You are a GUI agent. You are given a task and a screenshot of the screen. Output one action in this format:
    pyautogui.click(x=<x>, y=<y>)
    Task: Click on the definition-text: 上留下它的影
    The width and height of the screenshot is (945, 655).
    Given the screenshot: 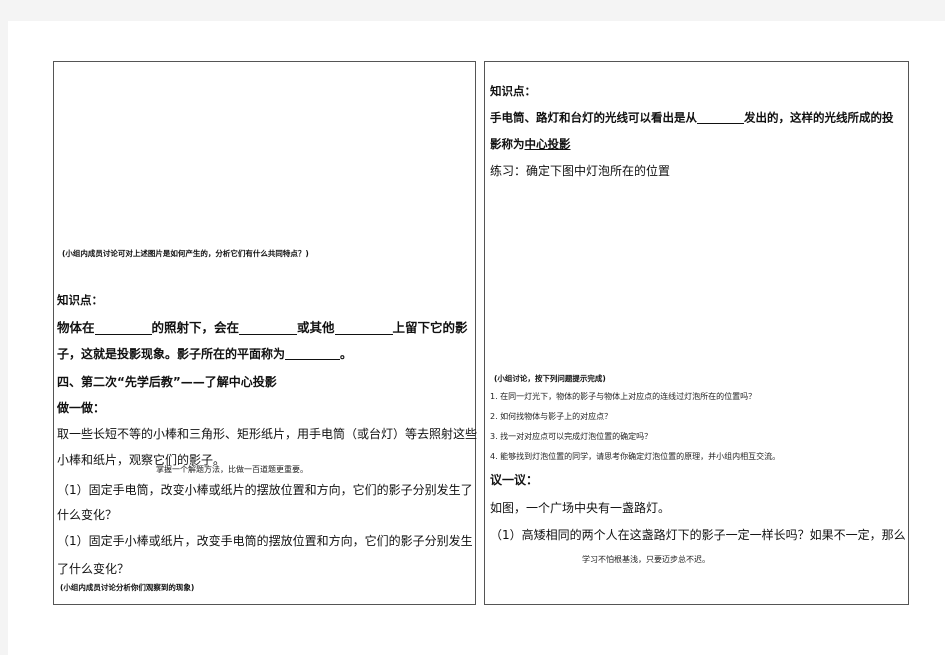 What is the action you would take?
    pyautogui.click(x=430, y=327)
    